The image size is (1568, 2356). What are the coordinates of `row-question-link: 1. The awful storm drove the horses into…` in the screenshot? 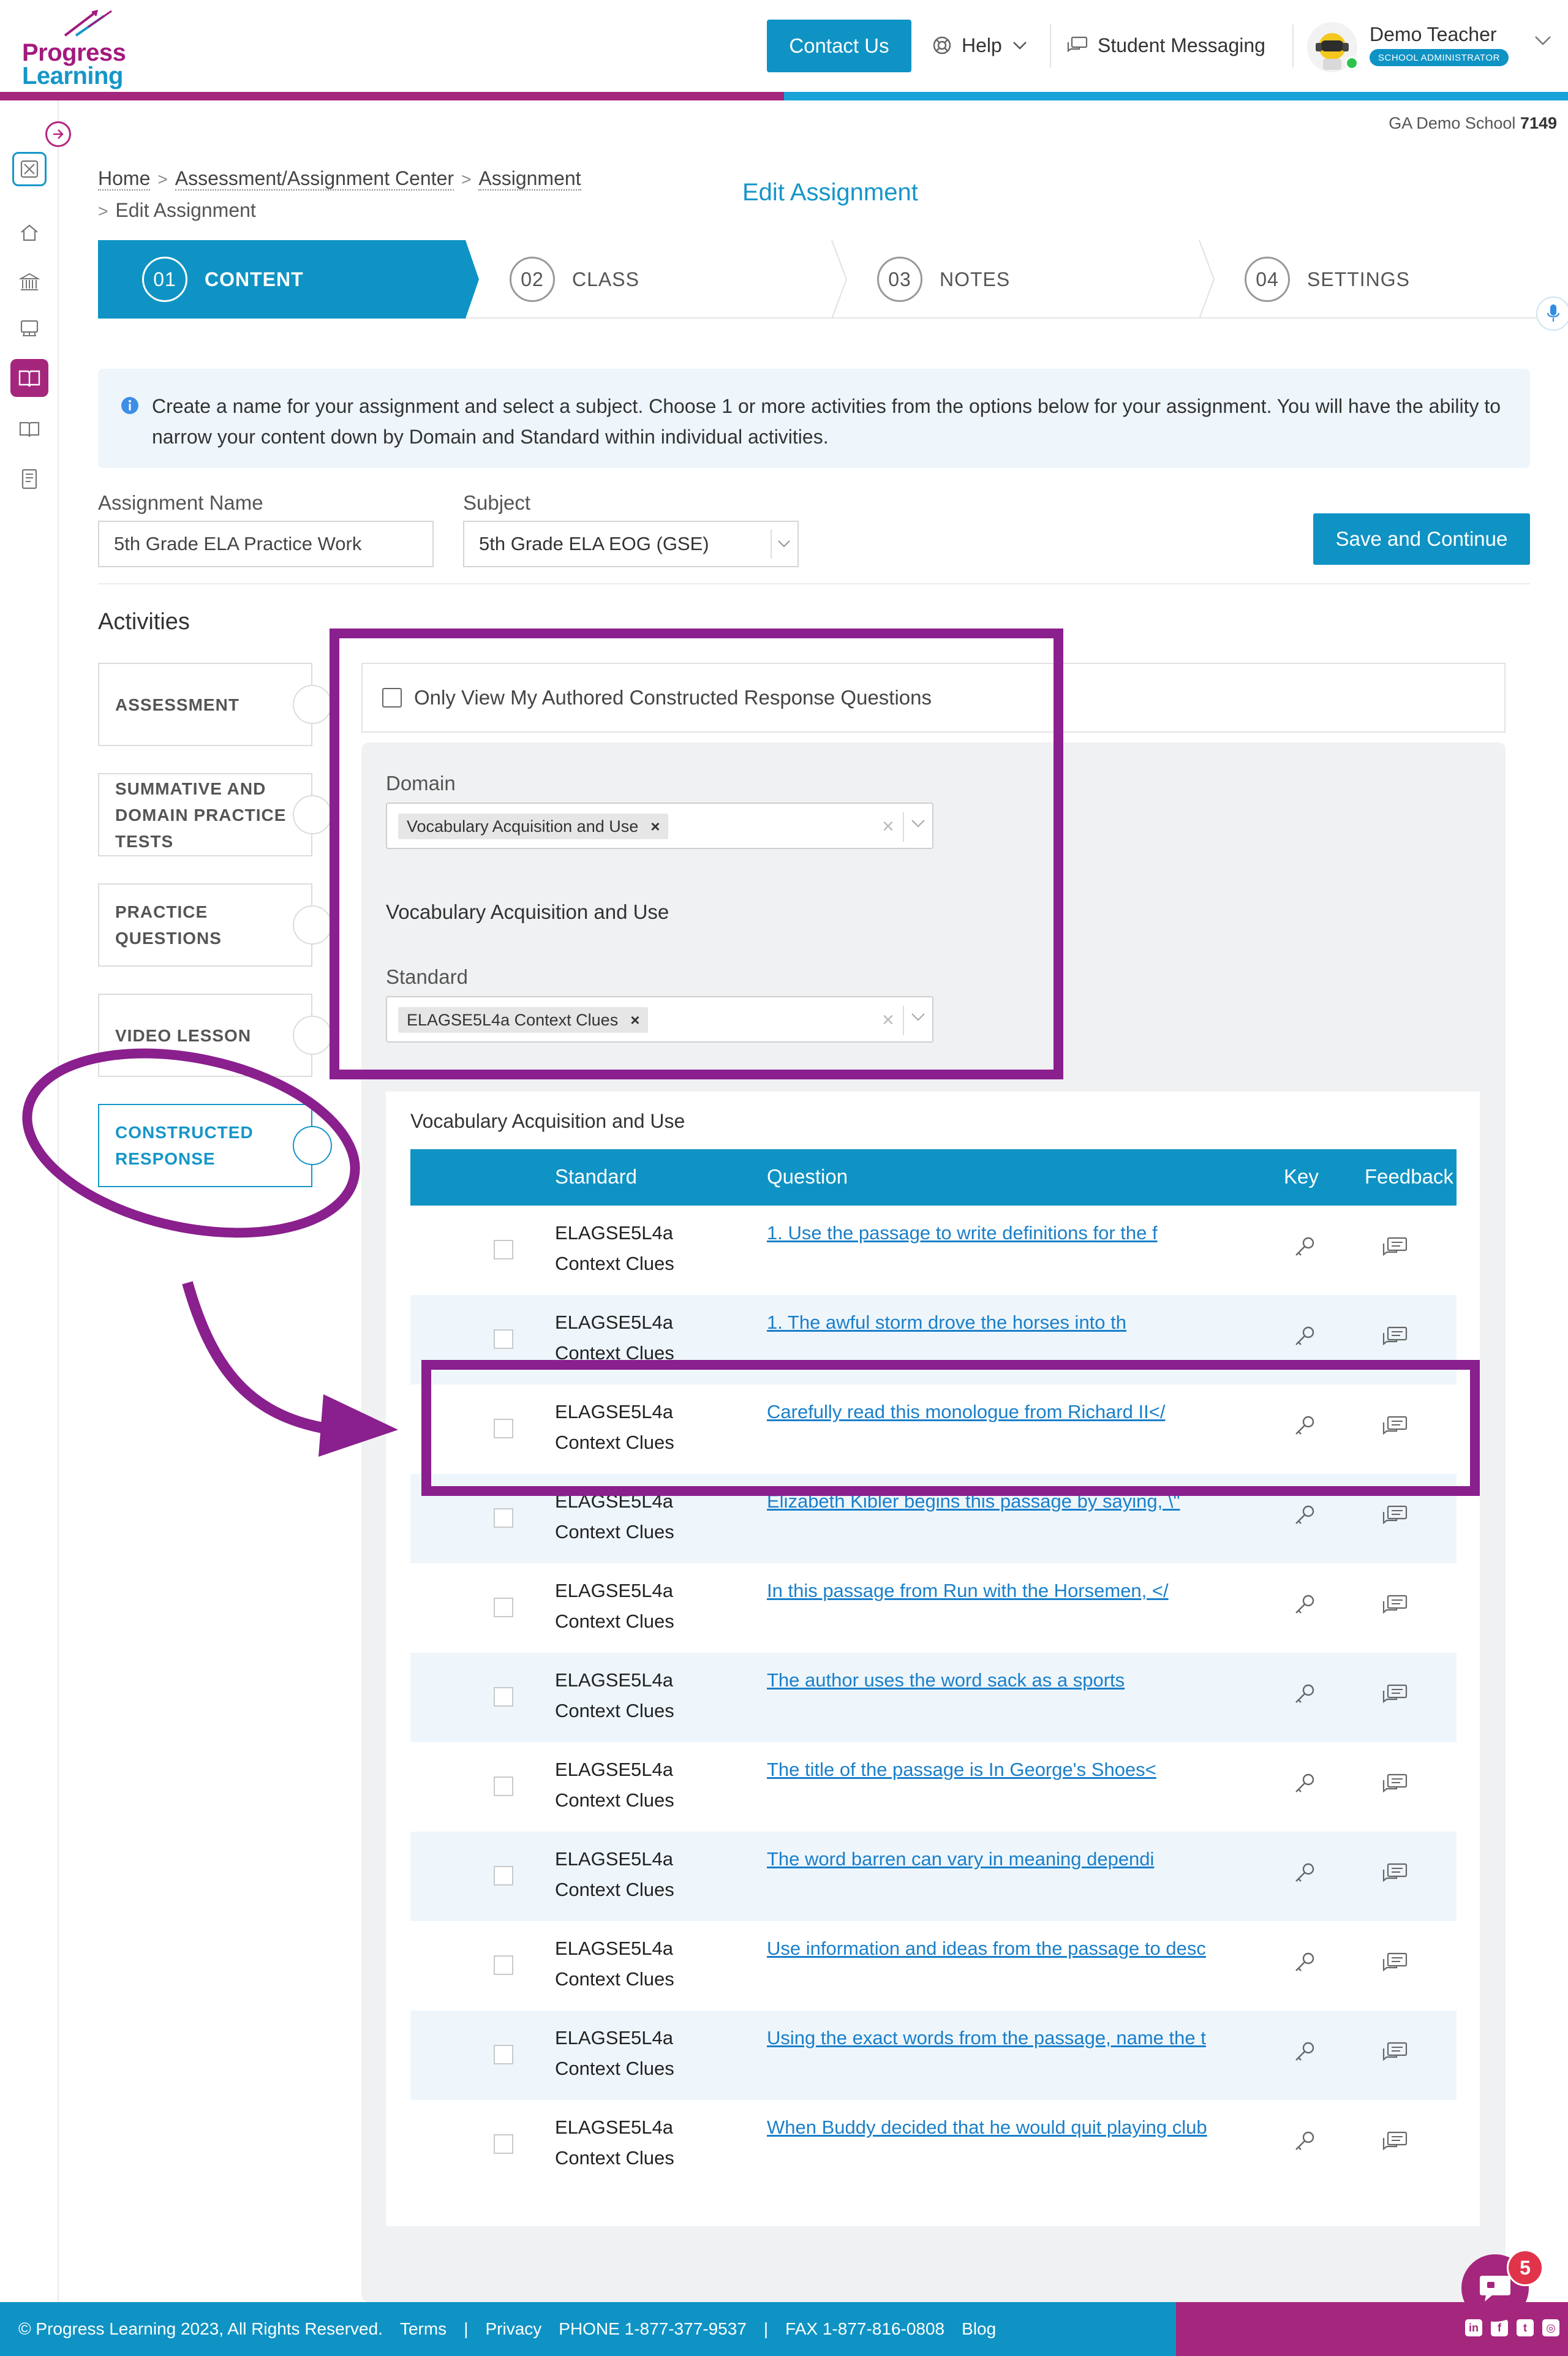 It's located at (946, 1323).